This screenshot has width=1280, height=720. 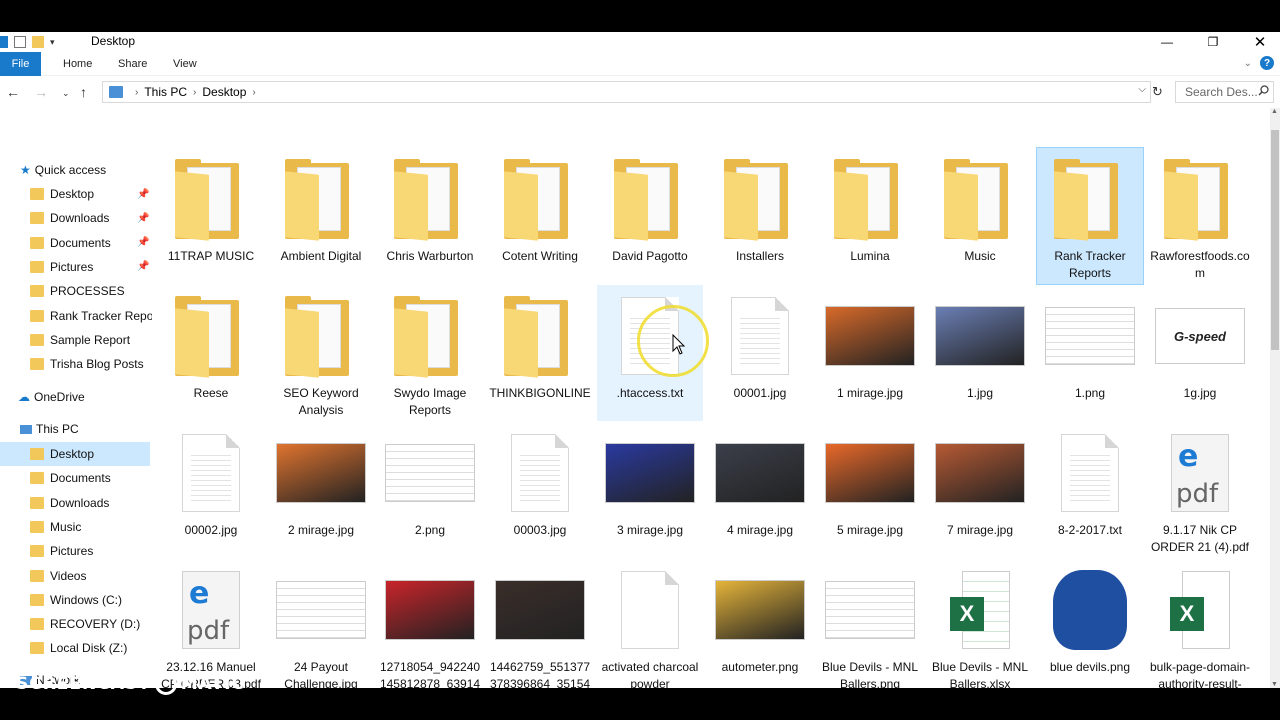 I want to click on file-item: 2 mirage.jpg, so click(x=321, y=490).